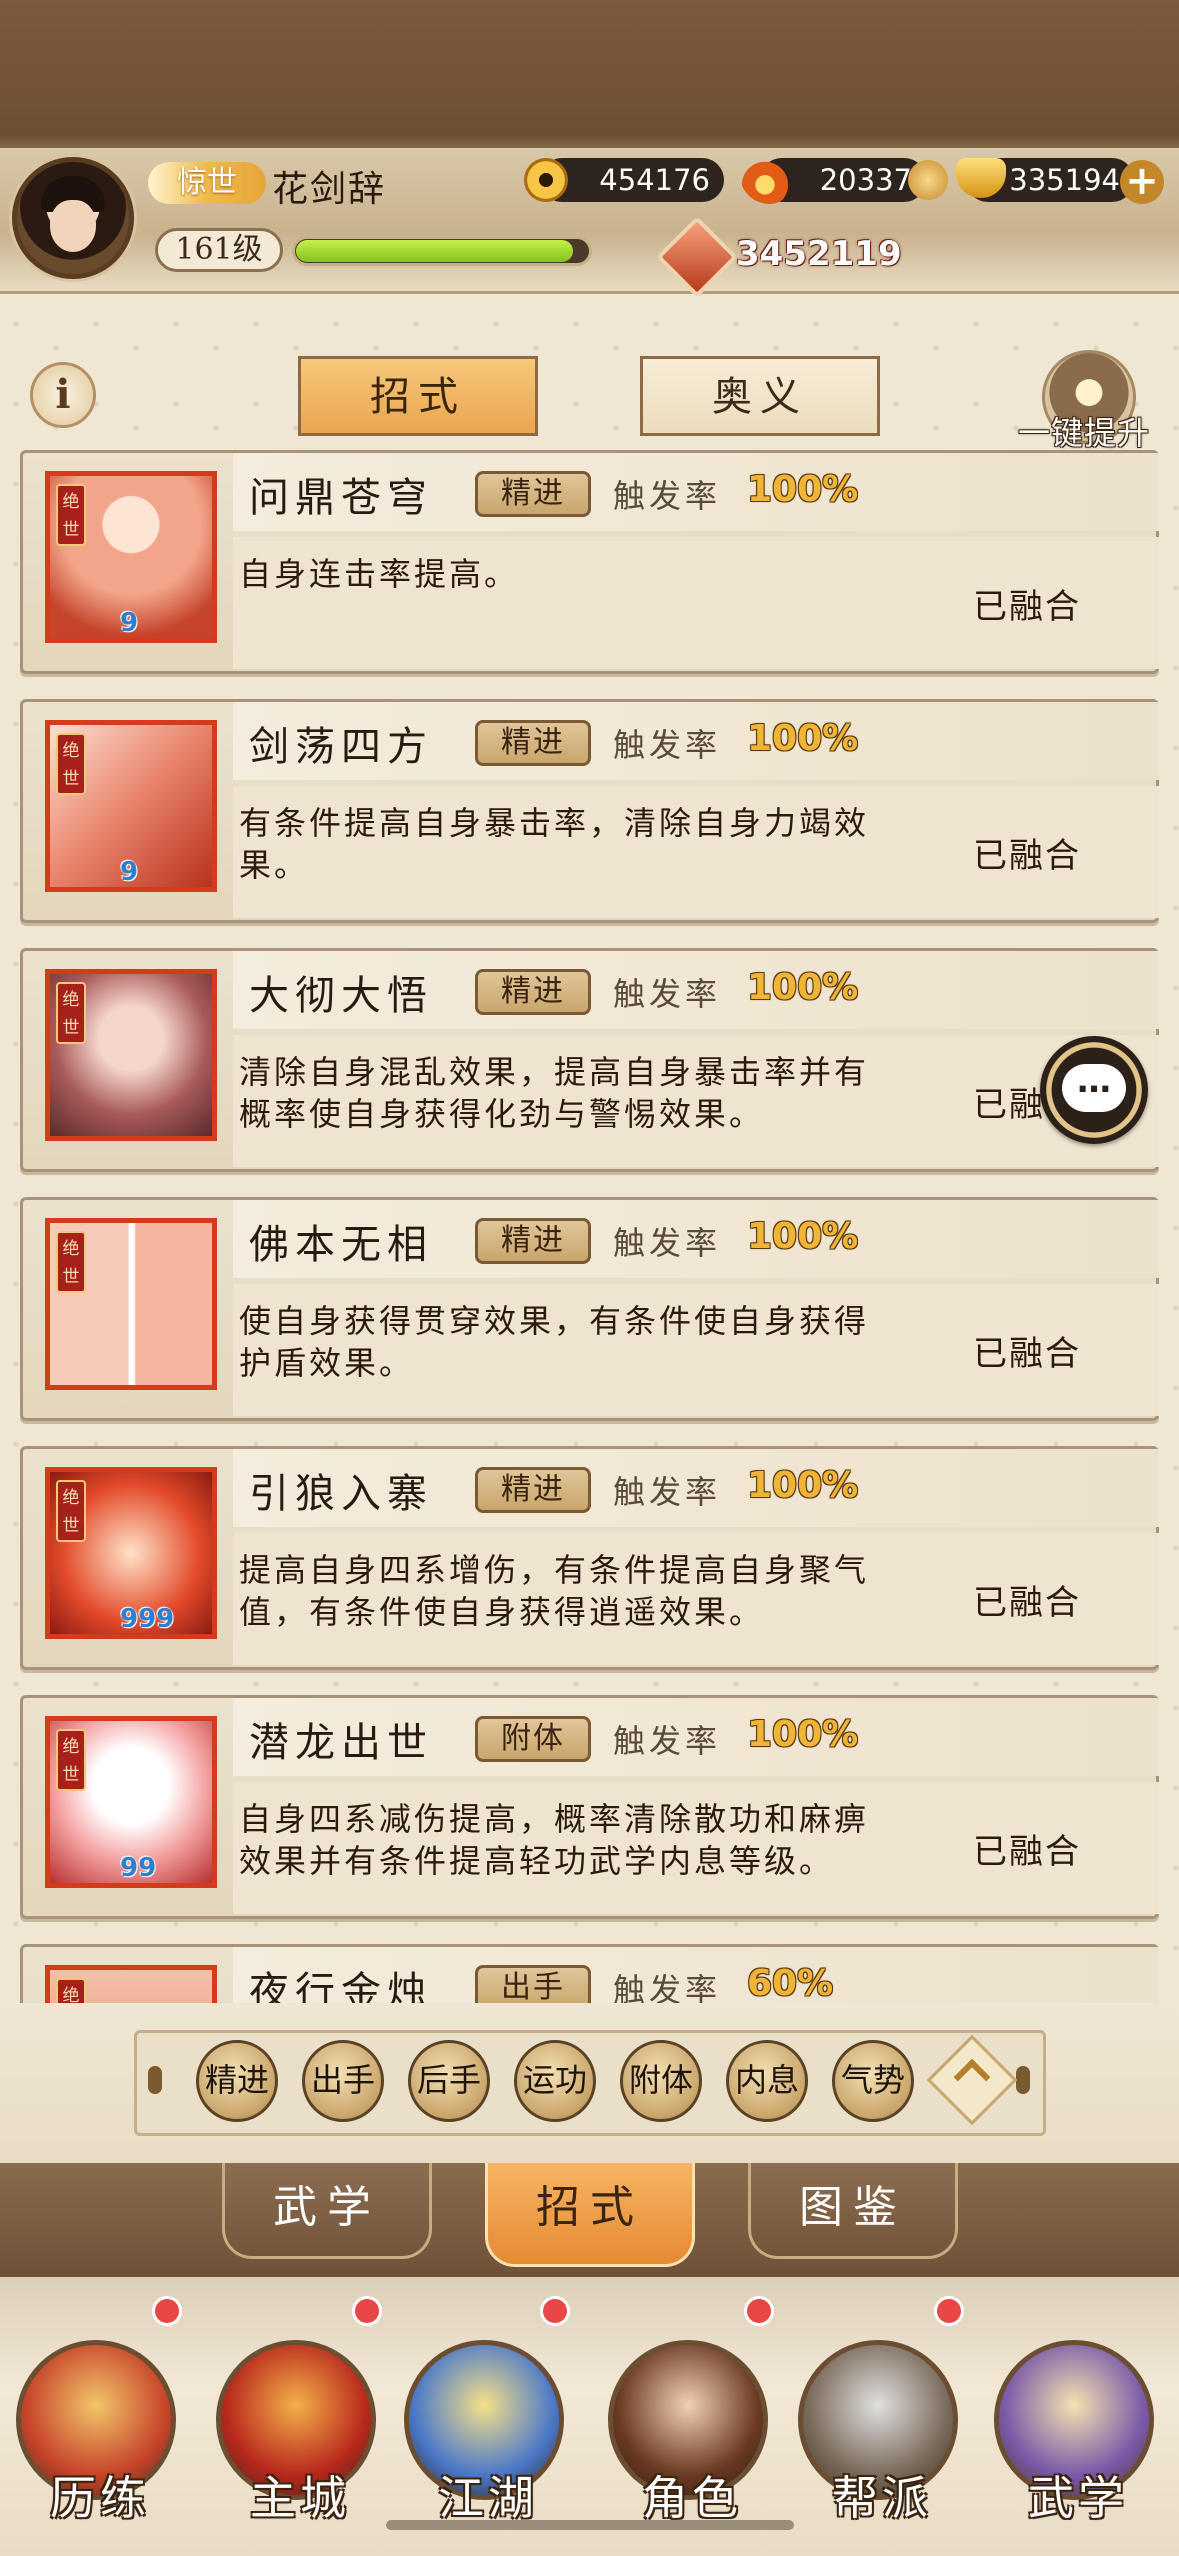 The image size is (1179, 2556). I want to click on tab-aoyi: 奥义, so click(760, 396).